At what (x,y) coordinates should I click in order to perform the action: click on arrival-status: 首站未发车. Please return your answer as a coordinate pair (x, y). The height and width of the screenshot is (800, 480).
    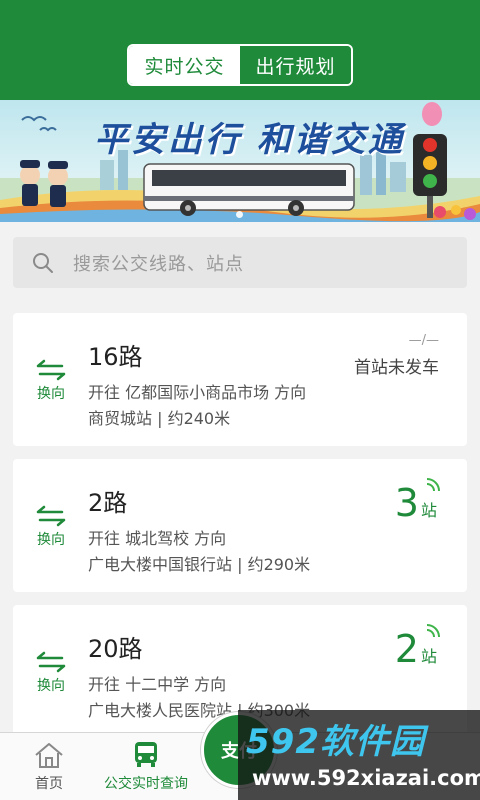
    Looking at the image, I should click on (396, 368).